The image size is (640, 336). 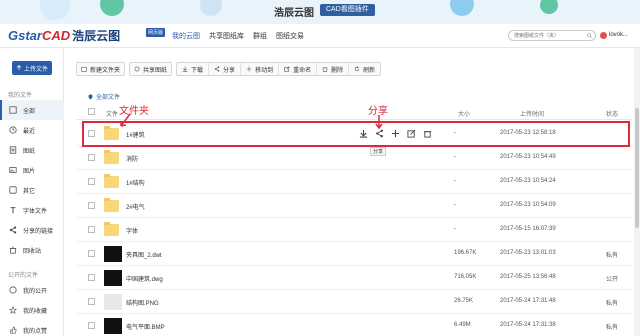 I want to click on file-name: 消防, so click(x=132, y=158).